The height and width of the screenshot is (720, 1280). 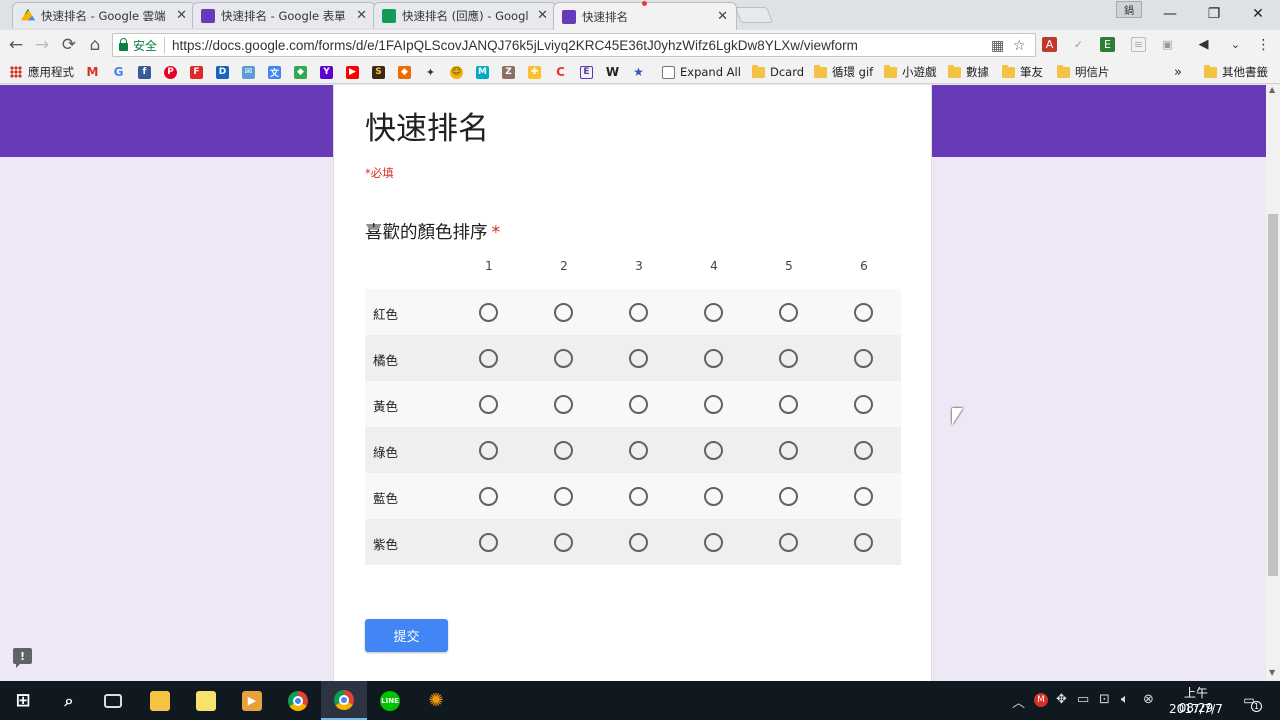 What do you see at coordinates (843, 72) in the screenshot?
I see `bookmark-folder-gif: 循環 gif` at bounding box center [843, 72].